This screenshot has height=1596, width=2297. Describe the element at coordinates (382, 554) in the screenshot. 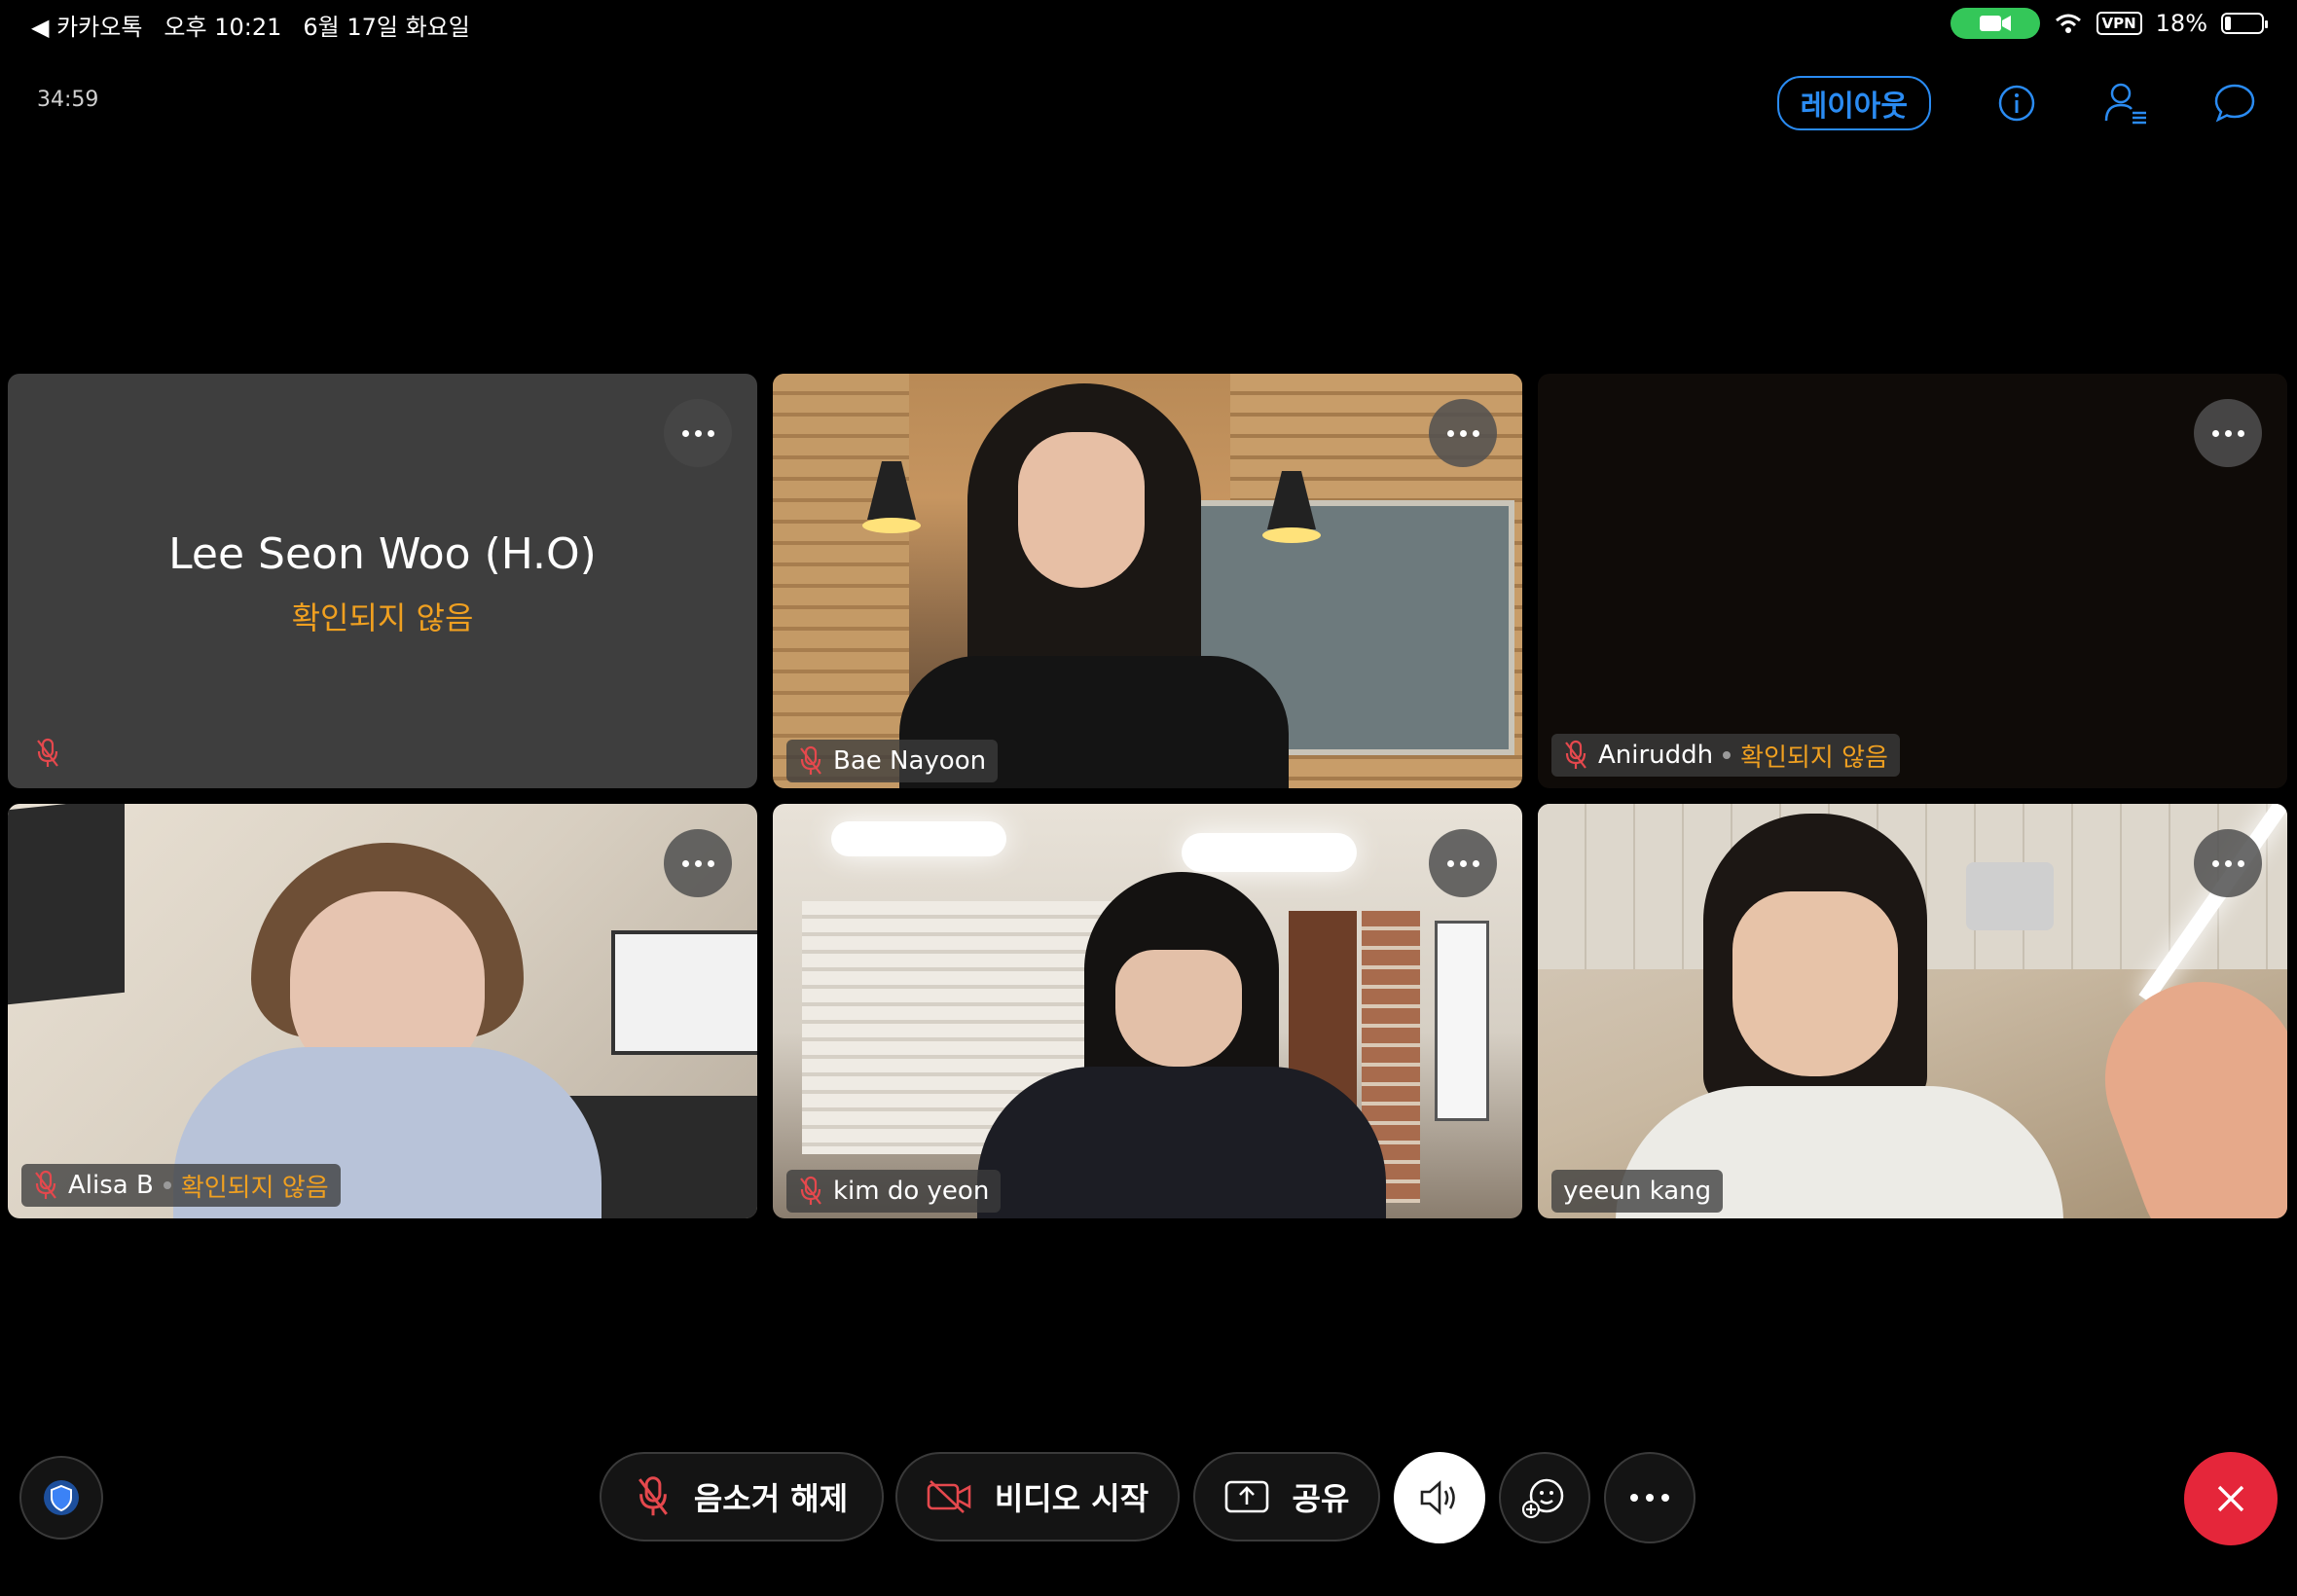

I see `participant-name-large: Lee Seon Woo (H.O)` at that location.